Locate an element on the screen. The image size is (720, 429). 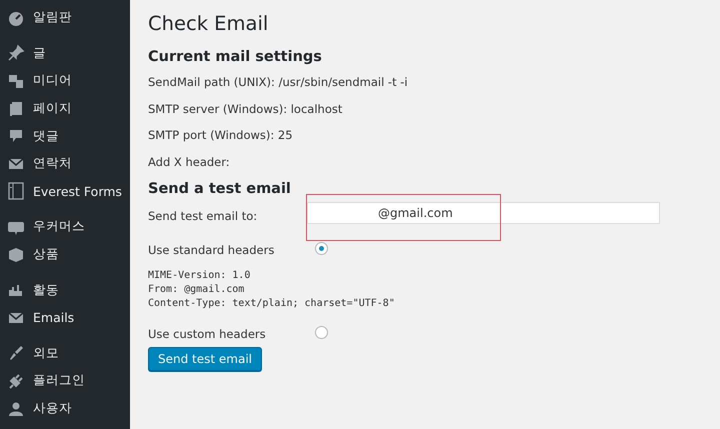
sidebar-item: 상품 is located at coordinates (65, 254).